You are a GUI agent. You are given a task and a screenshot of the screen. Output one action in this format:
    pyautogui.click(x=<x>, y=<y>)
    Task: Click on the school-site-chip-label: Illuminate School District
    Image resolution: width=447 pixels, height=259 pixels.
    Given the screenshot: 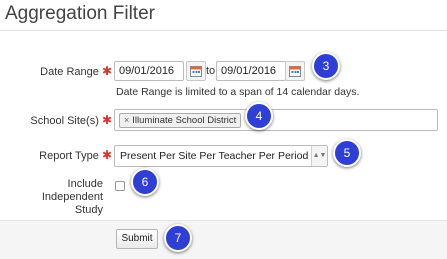 What is the action you would take?
    pyautogui.click(x=184, y=120)
    